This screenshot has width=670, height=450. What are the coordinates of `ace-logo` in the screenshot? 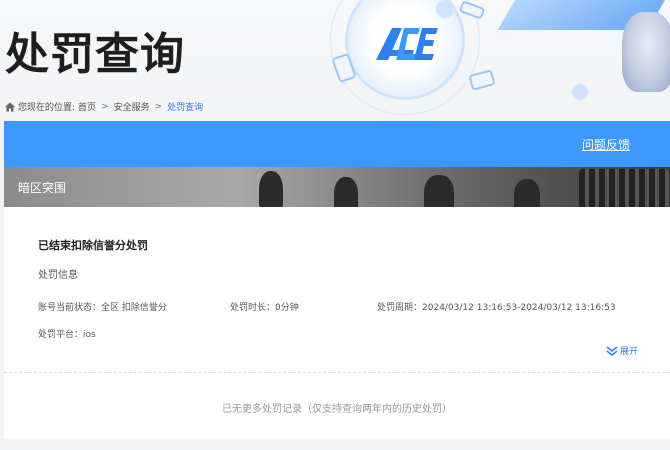 It's located at (407, 44).